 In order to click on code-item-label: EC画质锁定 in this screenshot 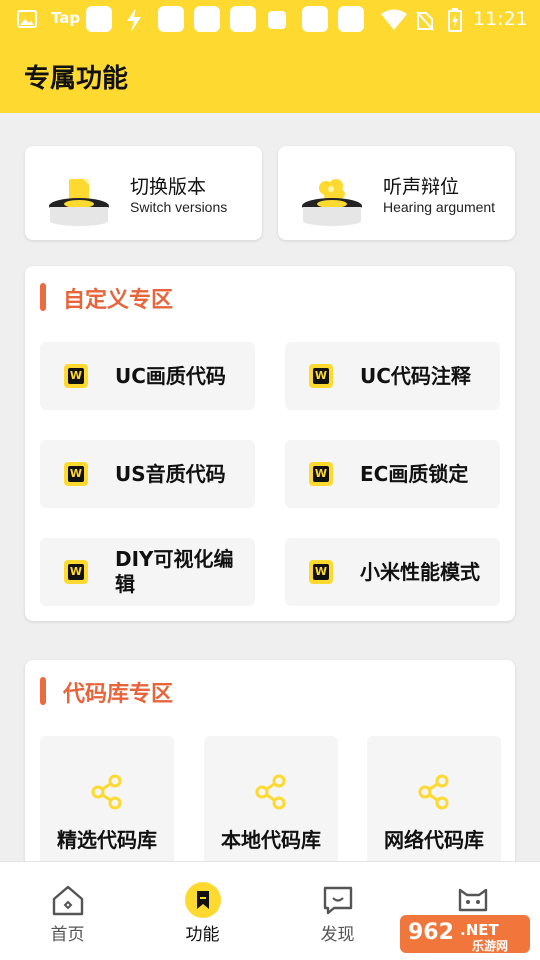, I will do `click(414, 473)`.